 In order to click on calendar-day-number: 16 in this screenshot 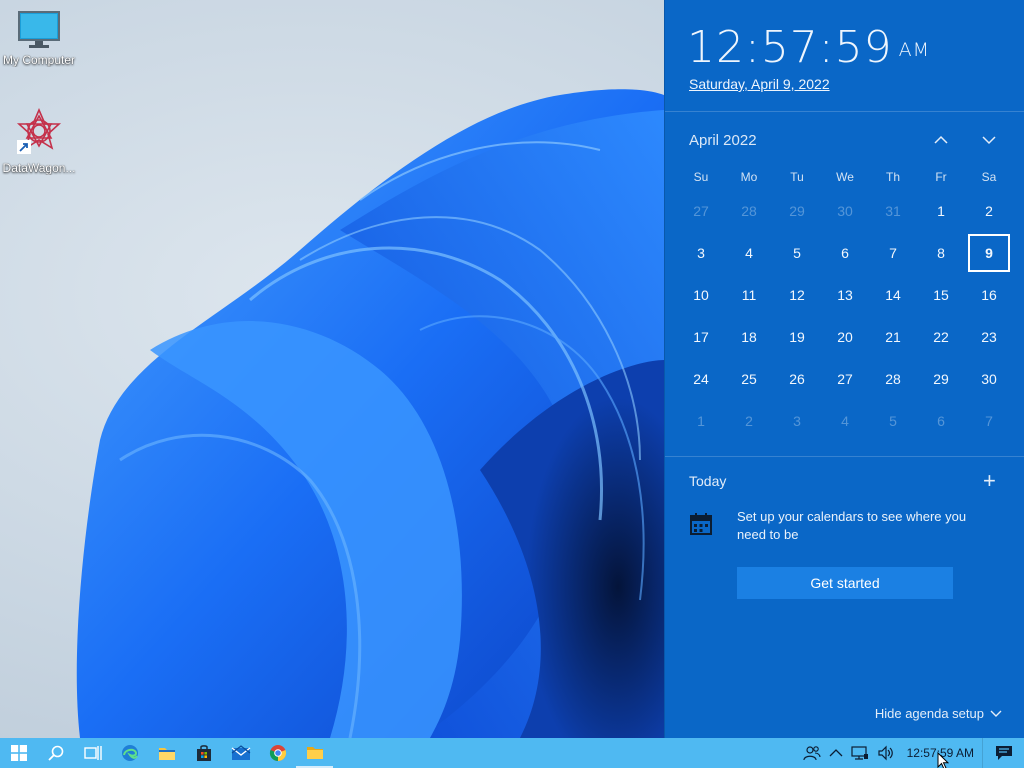, I will do `click(989, 295)`.